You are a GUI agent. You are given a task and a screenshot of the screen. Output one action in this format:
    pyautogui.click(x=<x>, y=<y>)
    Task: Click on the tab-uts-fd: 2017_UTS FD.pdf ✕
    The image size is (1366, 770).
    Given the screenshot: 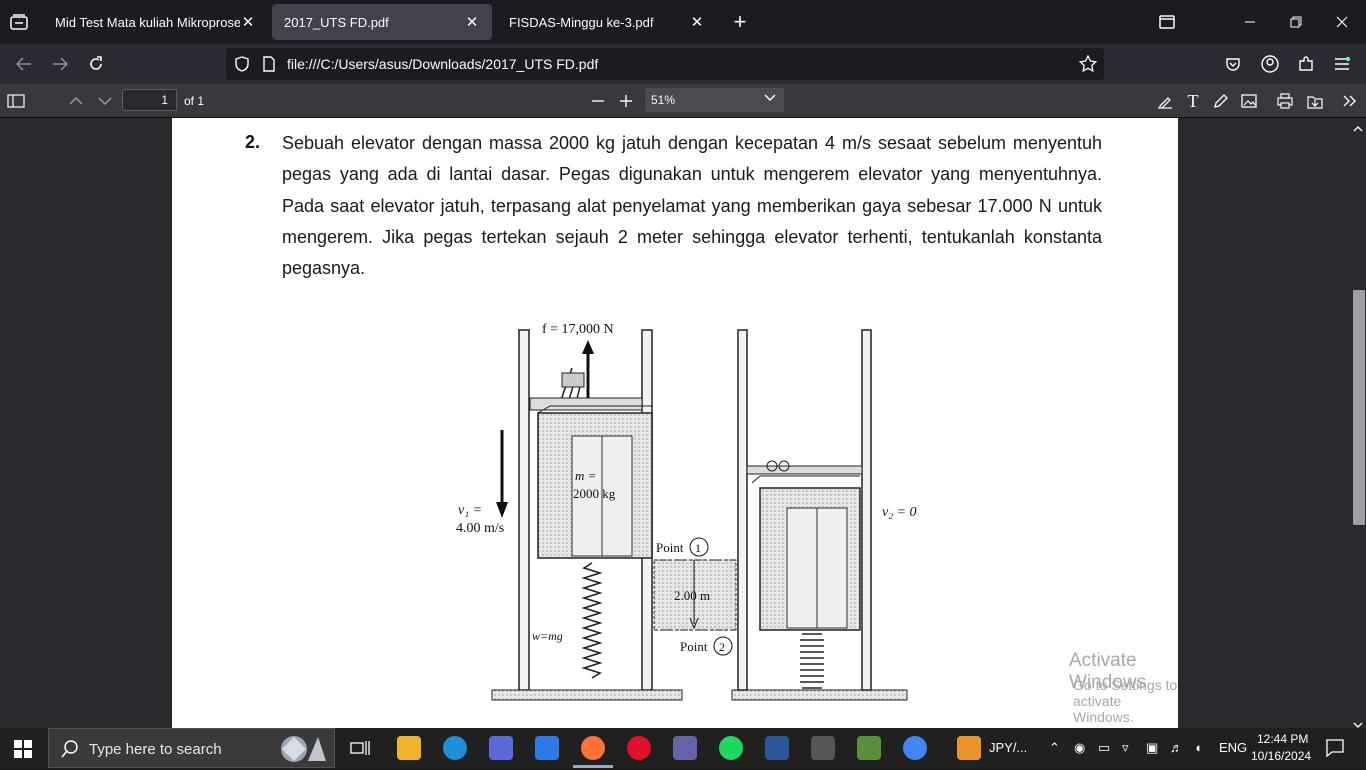 What is the action you would take?
    pyautogui.click(x=382, y=22)
    